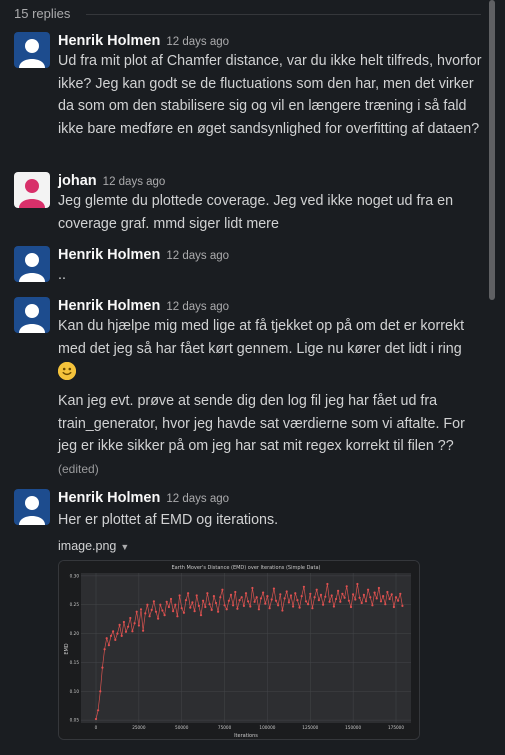 This screenshot has height=755, width=505. I want to click on replies-count: 15 replies, so click(42, 13).